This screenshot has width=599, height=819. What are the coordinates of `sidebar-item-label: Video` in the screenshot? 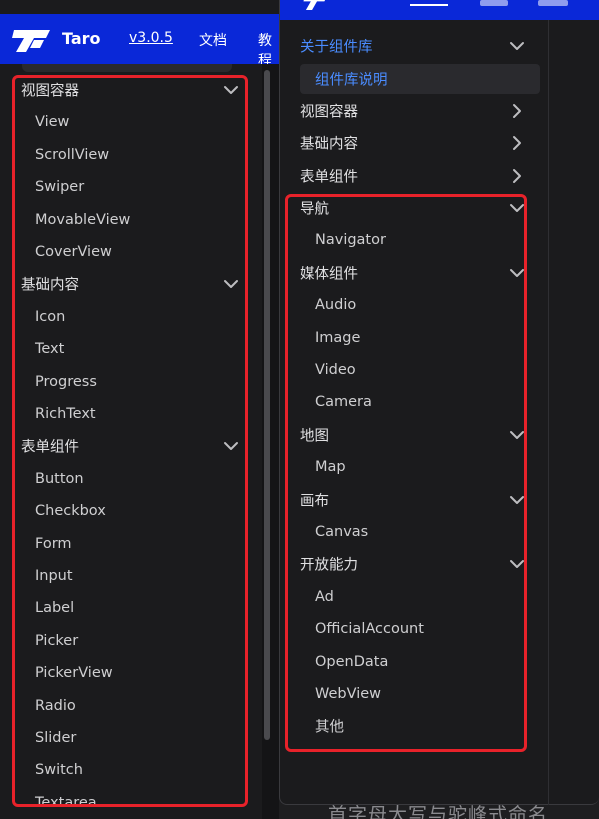 It's located at (335, 370).